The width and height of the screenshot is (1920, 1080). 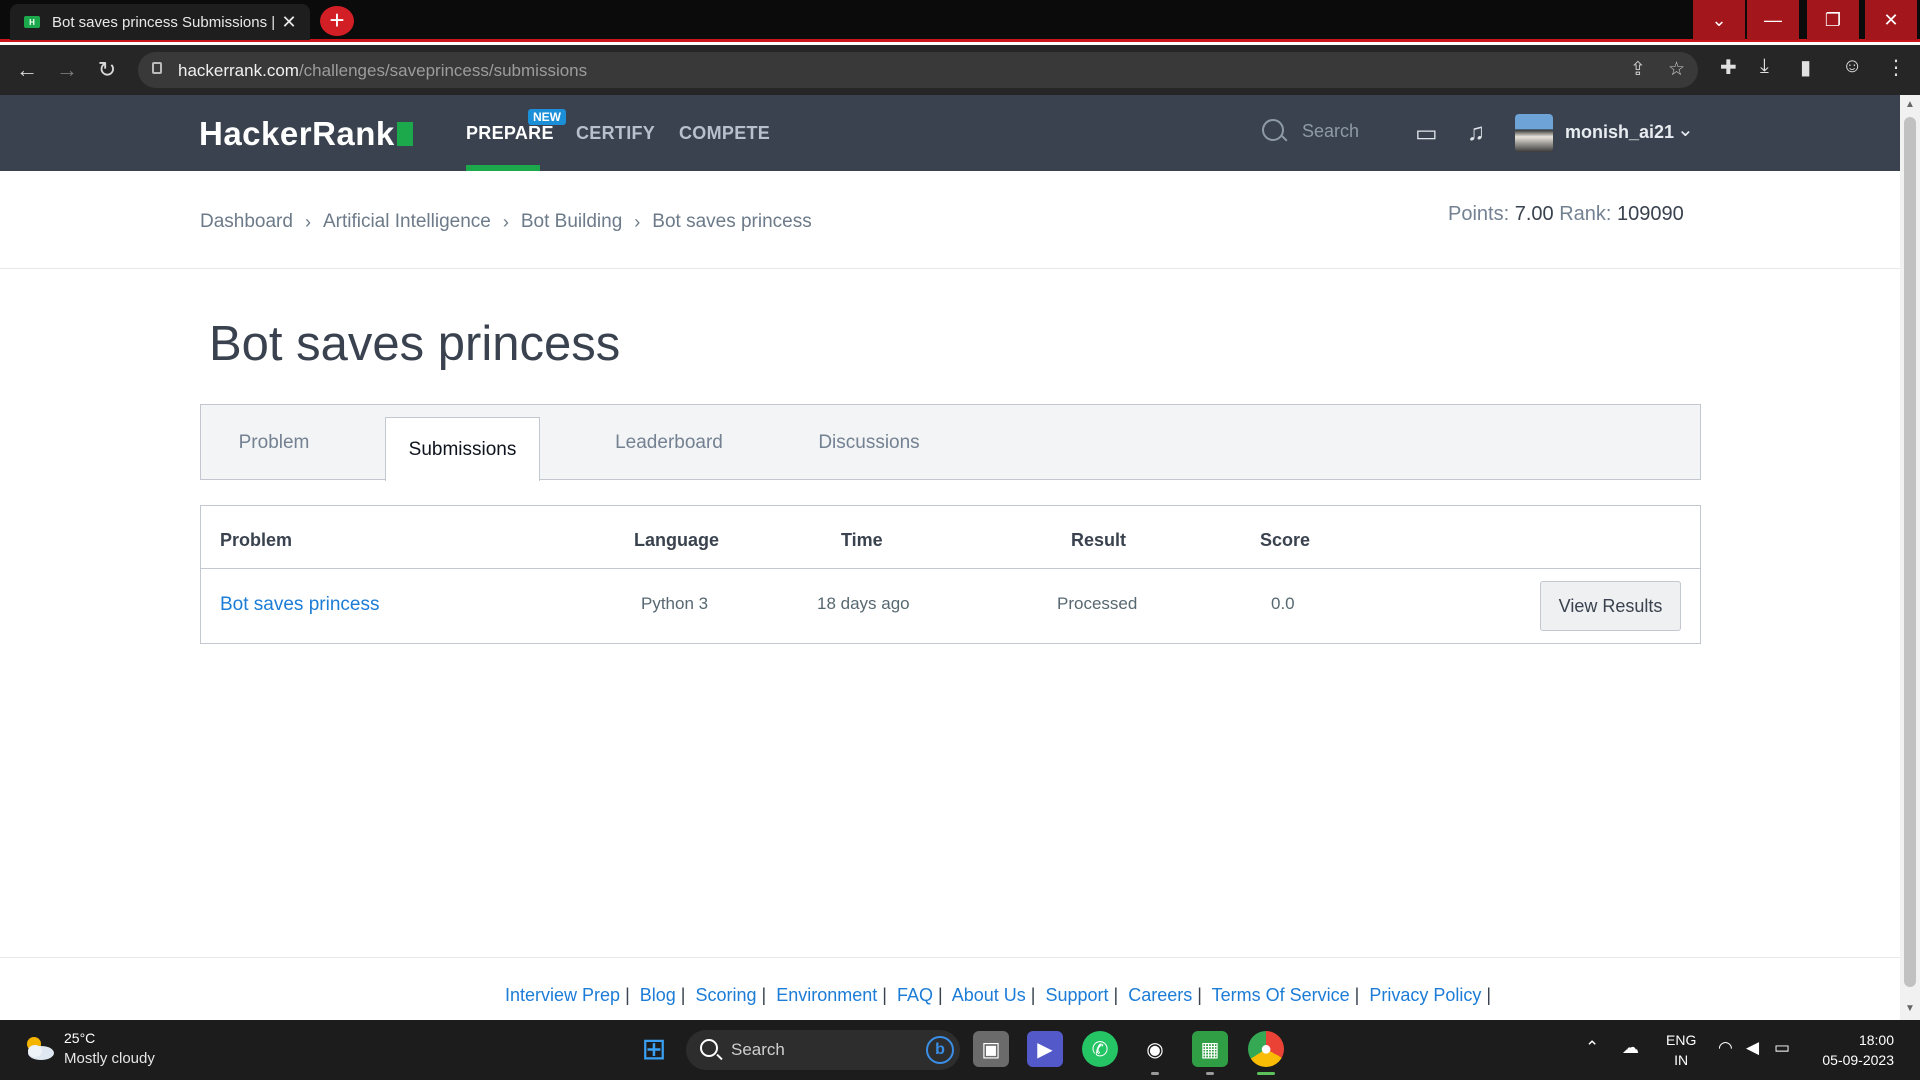 I want to click on column-header-time: Time, so click(x=862, y=540).